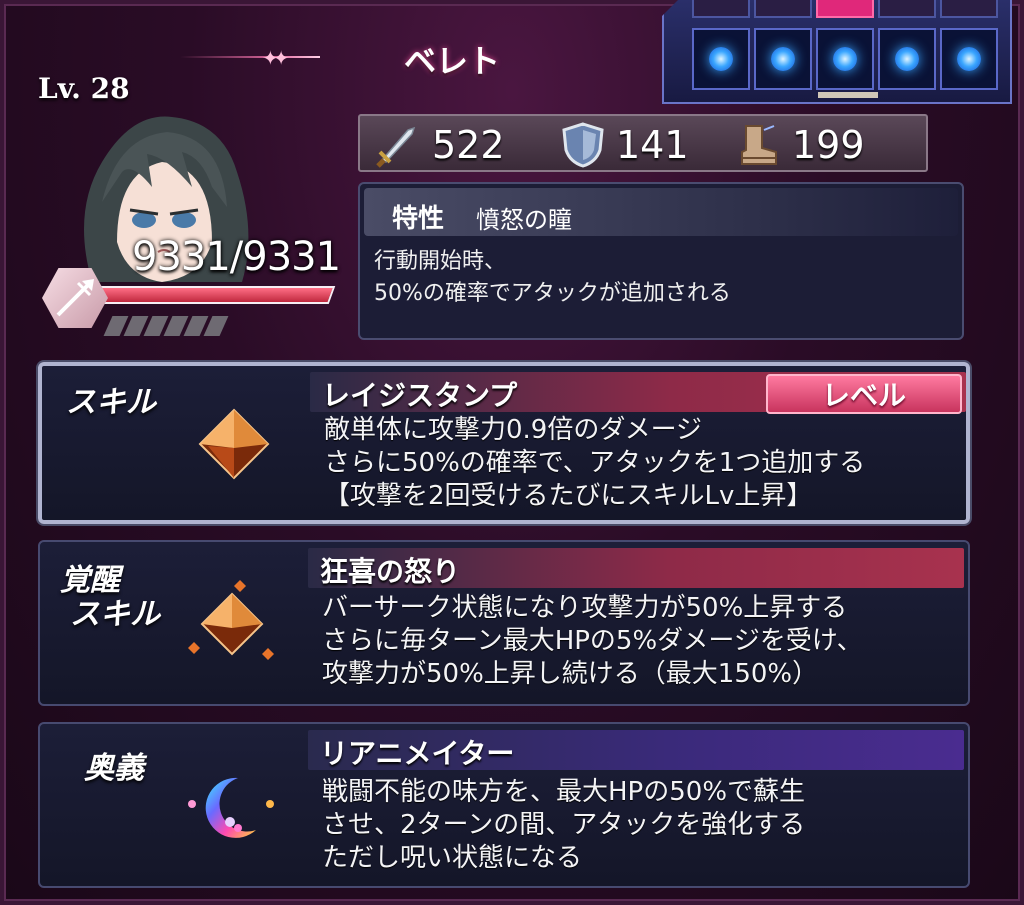 The height and width of the screenshot is (905, 1024). I want to click on stat-attack: 522, so click(439, 145).